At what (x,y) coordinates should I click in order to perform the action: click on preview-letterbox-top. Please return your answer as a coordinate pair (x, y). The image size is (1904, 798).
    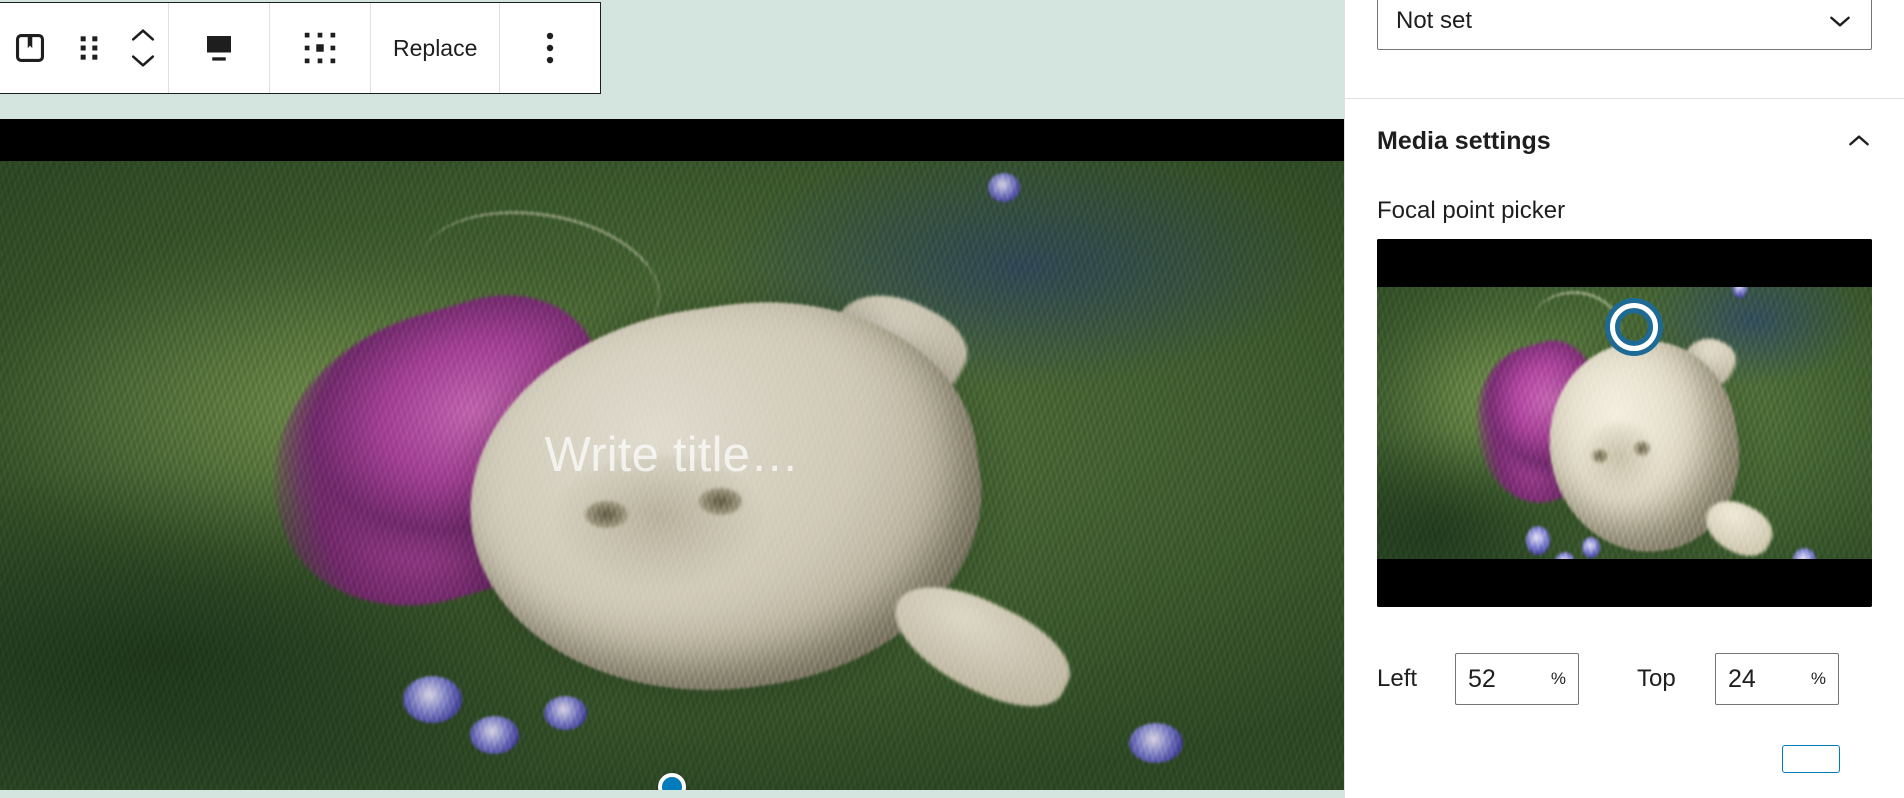
    Looking at the image, I should click on (1624, 263).